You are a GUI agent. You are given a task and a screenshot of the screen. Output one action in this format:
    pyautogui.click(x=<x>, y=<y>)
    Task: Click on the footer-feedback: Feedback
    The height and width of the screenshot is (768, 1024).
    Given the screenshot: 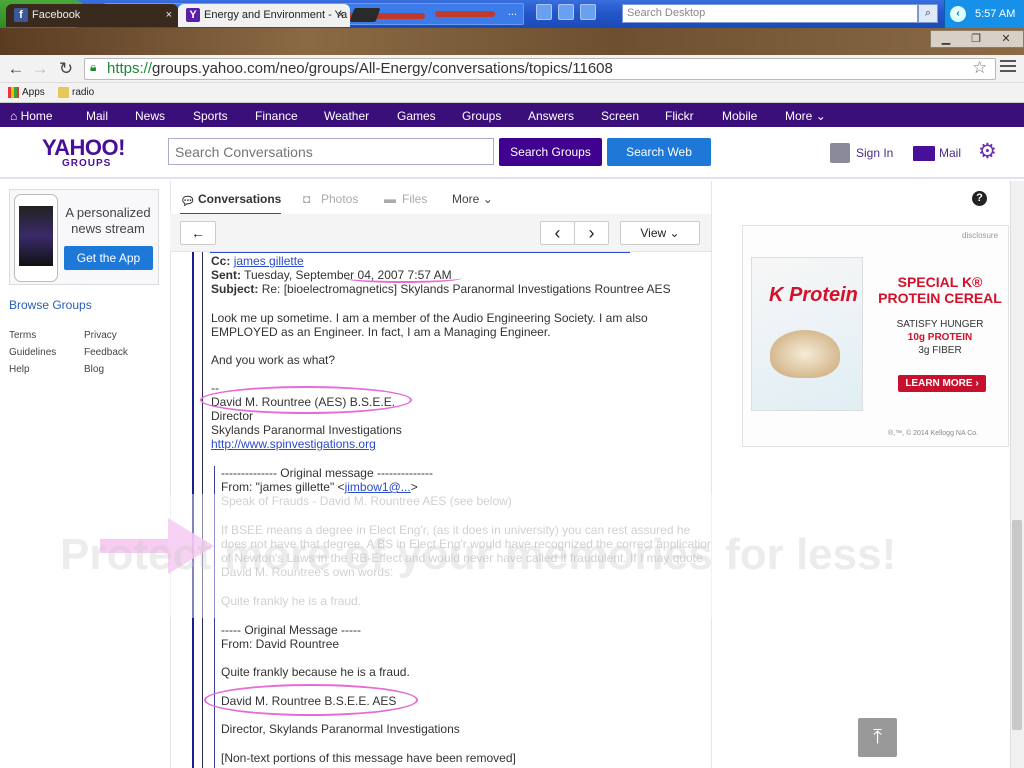 What is the action you would take?
    pyautogui.click(x=106, y=352)
    